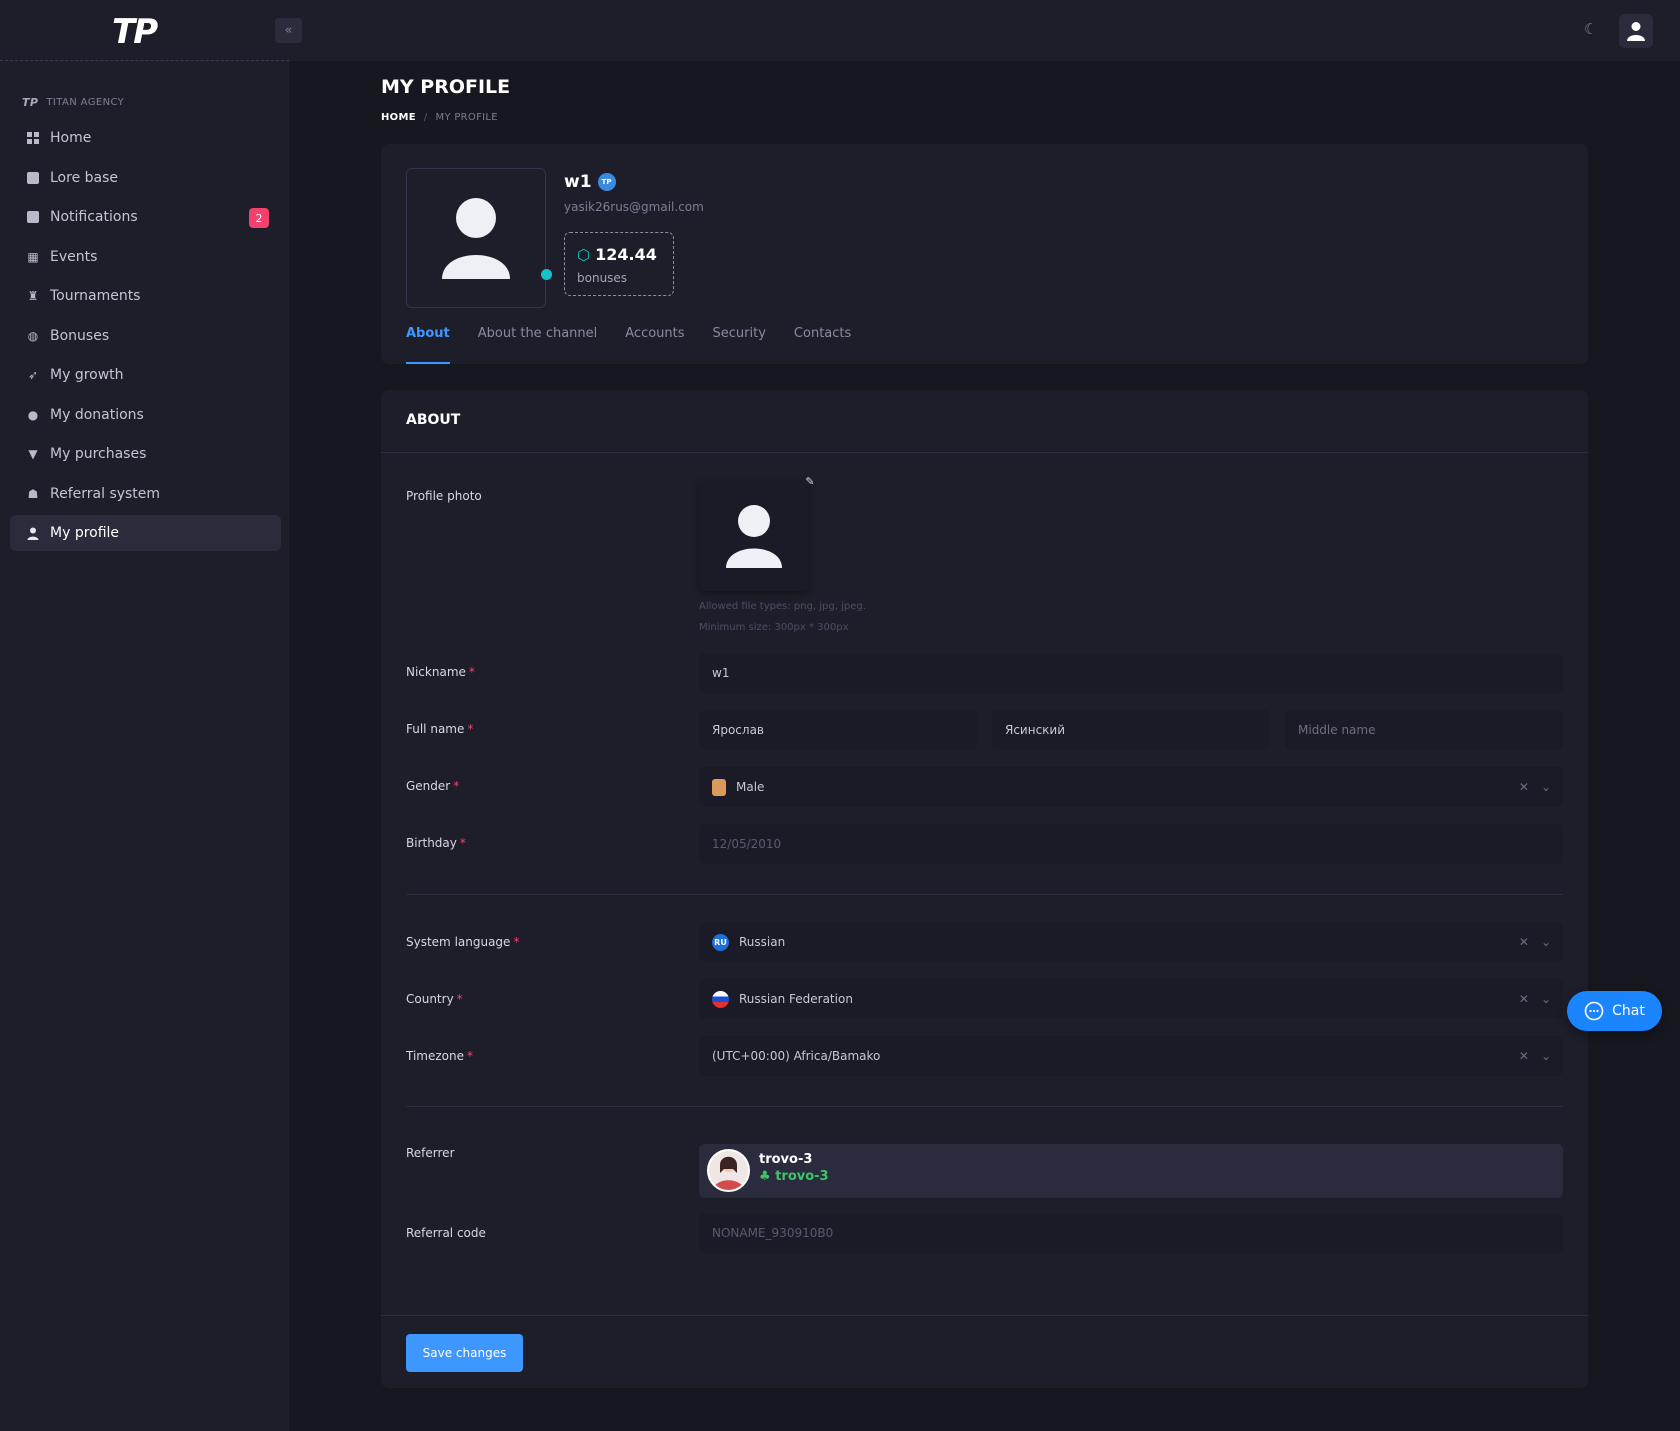 The image size is (1680, 1431). I want to click on breadcrumb-home: HOME, so click(398, 117).